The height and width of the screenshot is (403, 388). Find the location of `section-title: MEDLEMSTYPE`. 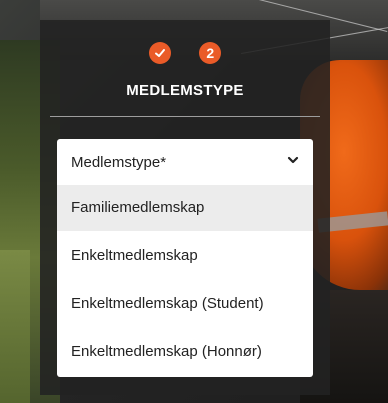

section-title: MEDLEMSTYPE is located at coordinates (185, 90).